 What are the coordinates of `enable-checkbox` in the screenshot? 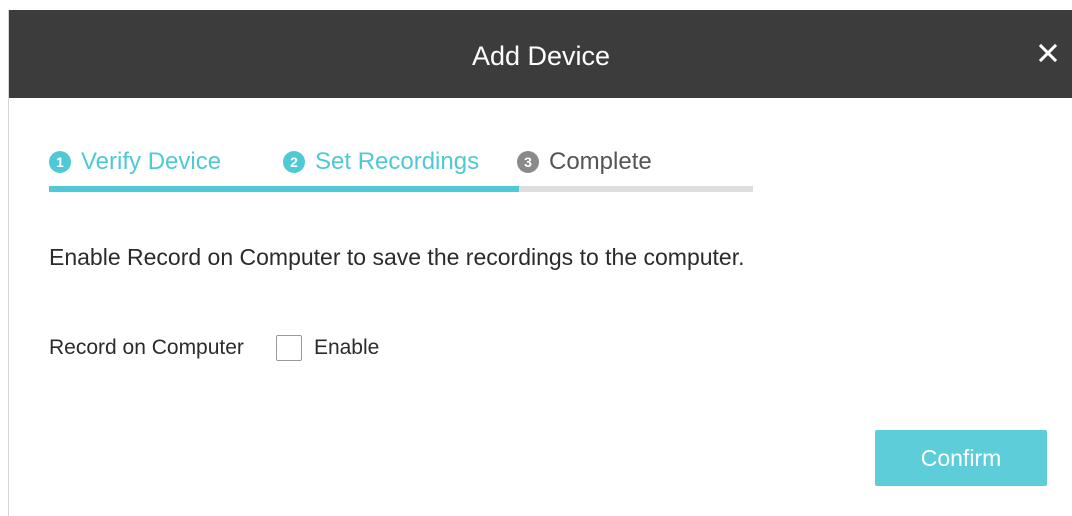 It's located at (288, 348).